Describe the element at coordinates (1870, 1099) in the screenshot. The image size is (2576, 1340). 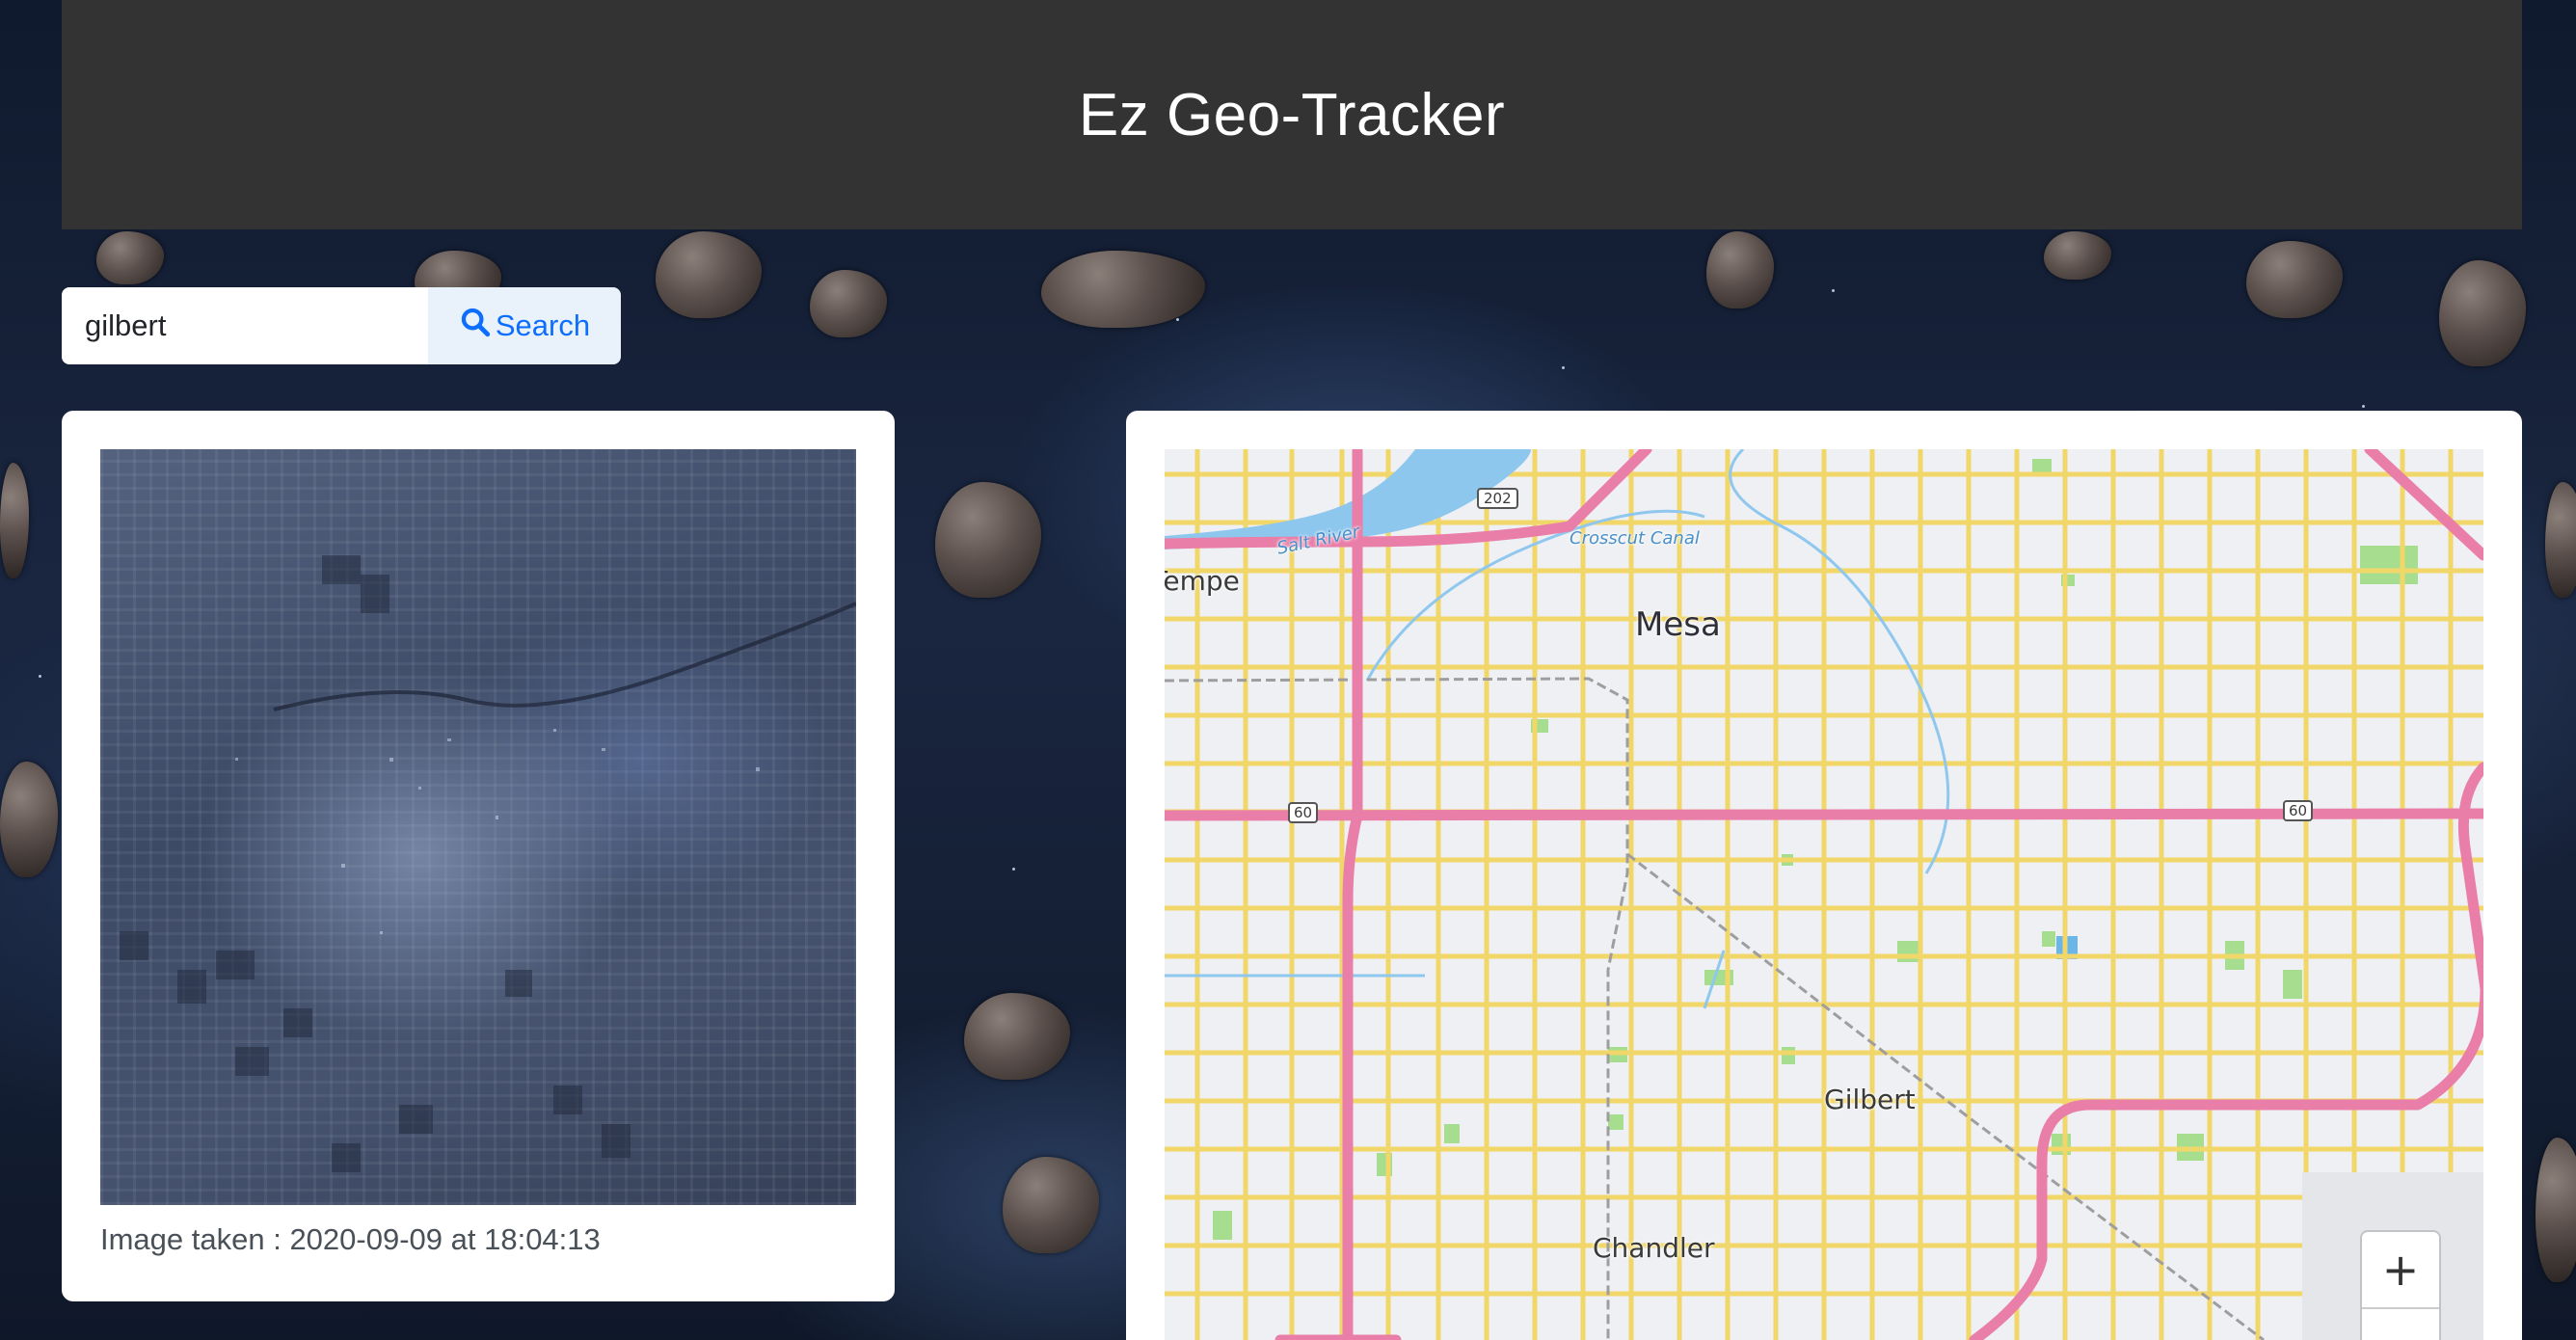
I see `map-label-gilbert: Gilbert` at that location.